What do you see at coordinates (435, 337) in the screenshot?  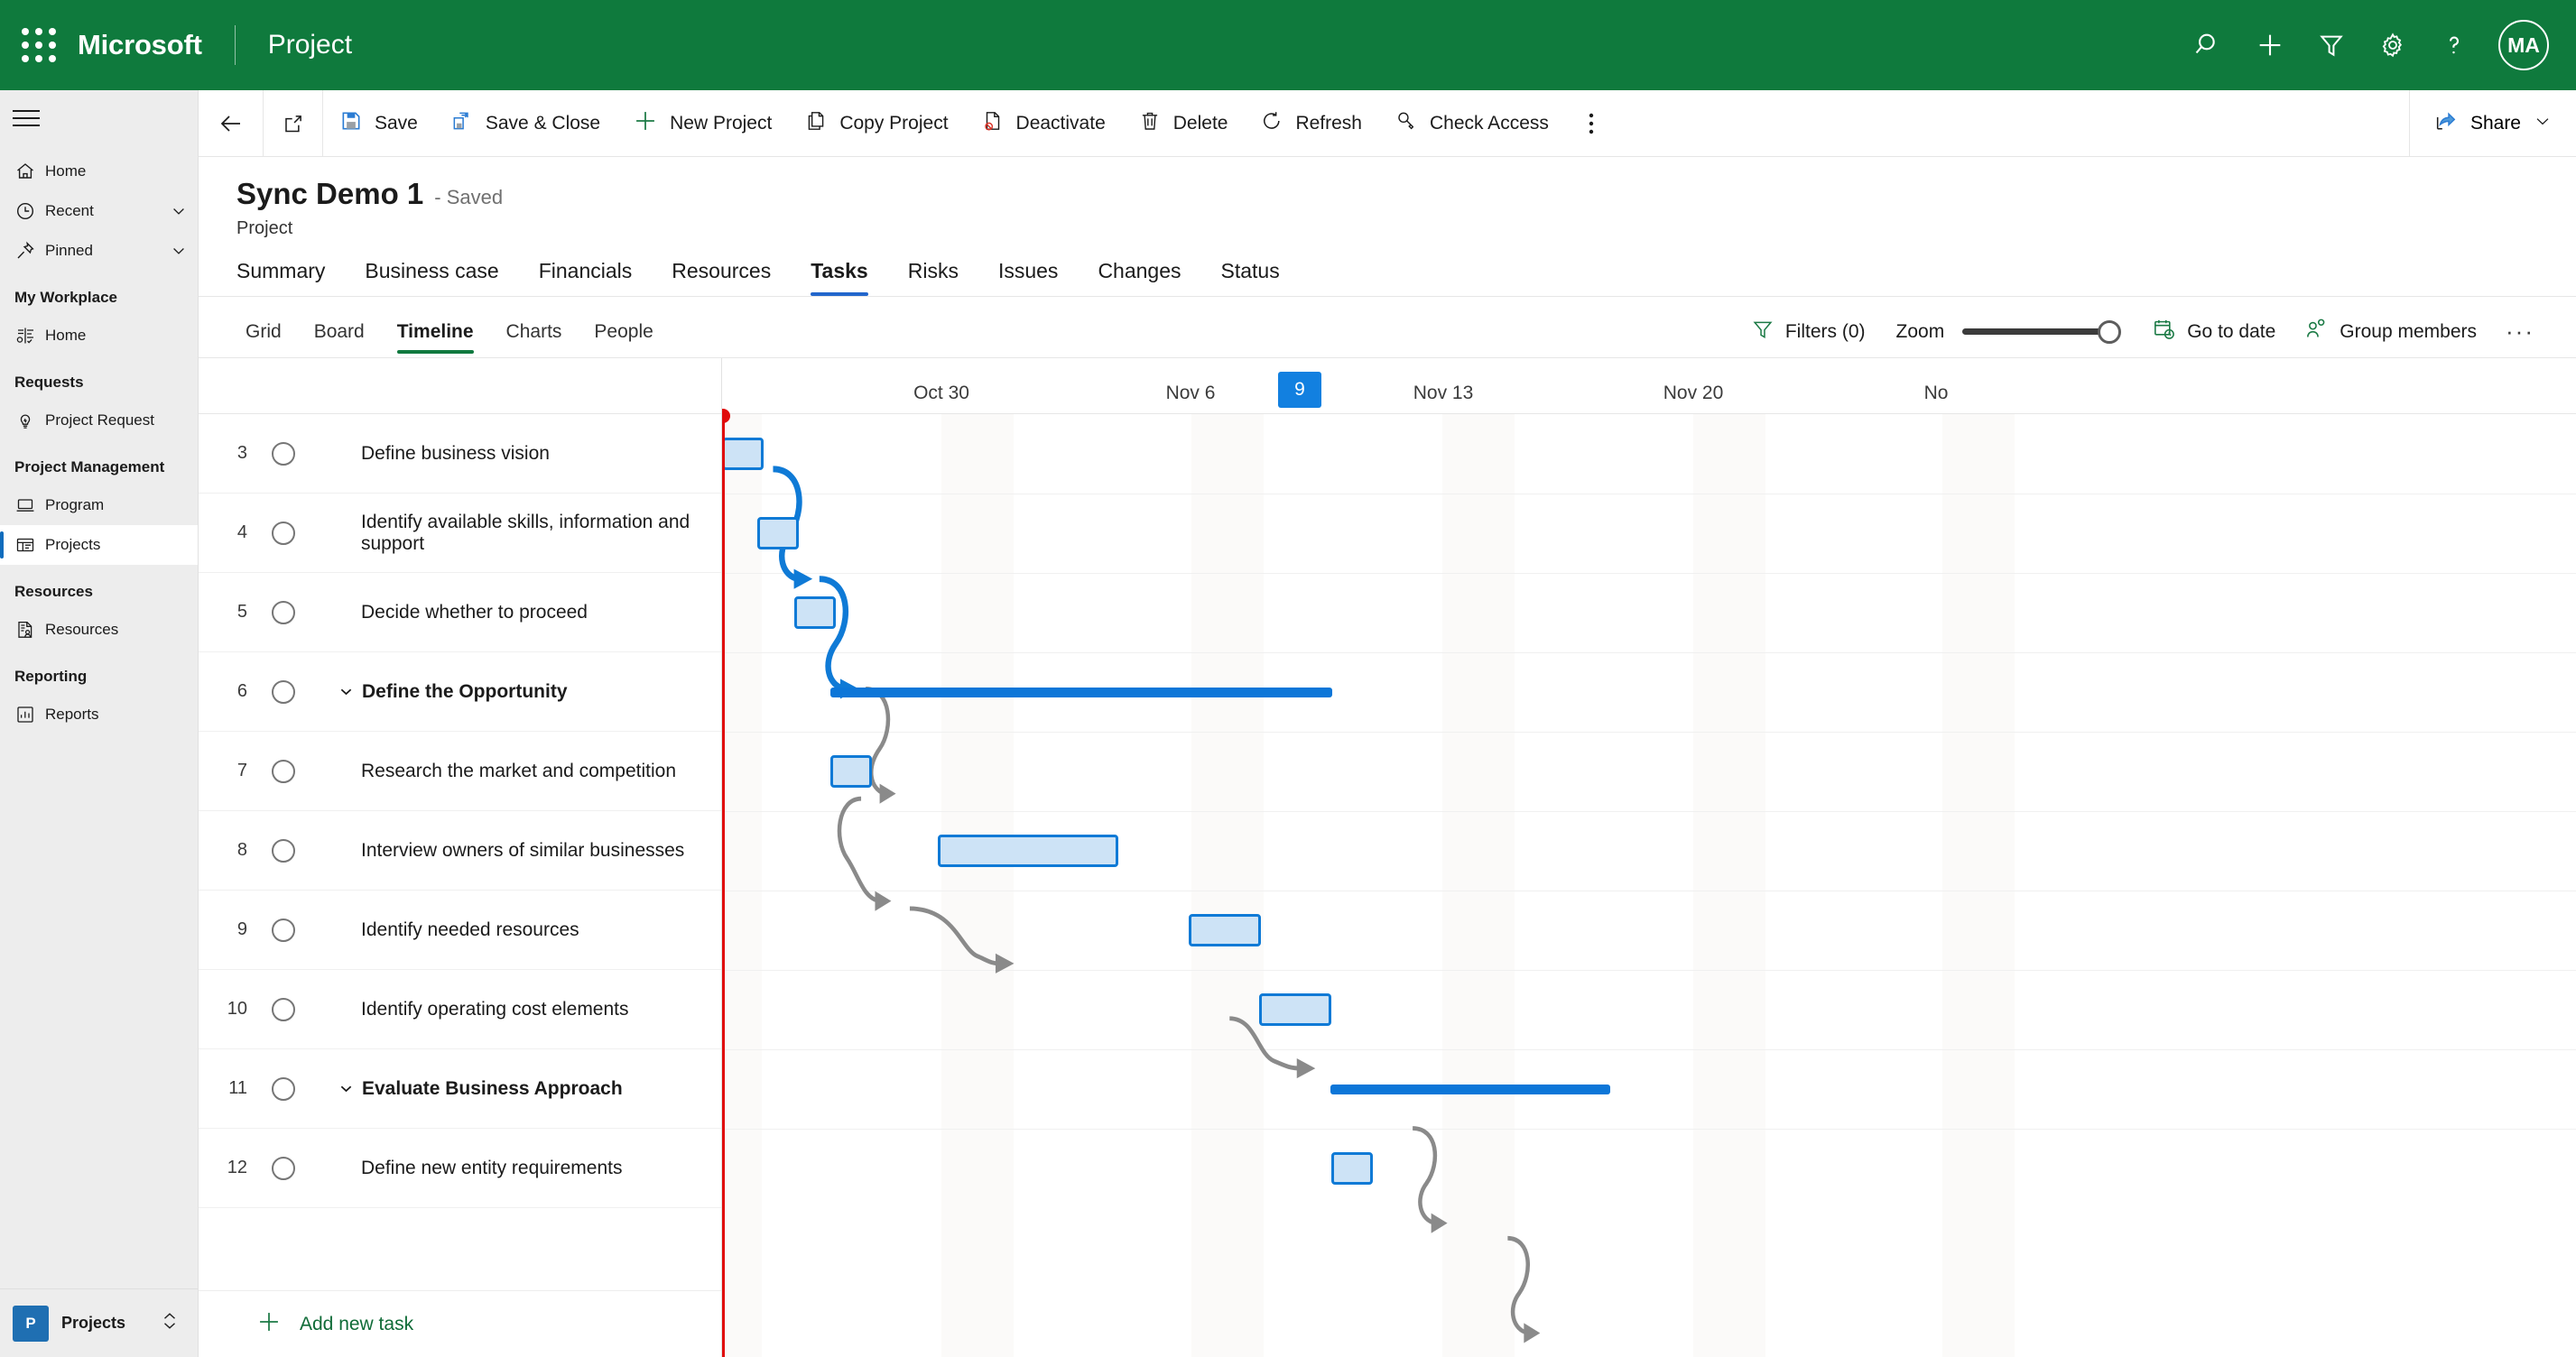 I see `pivot-timeline: Timeline` at bounding box center [435, 337].